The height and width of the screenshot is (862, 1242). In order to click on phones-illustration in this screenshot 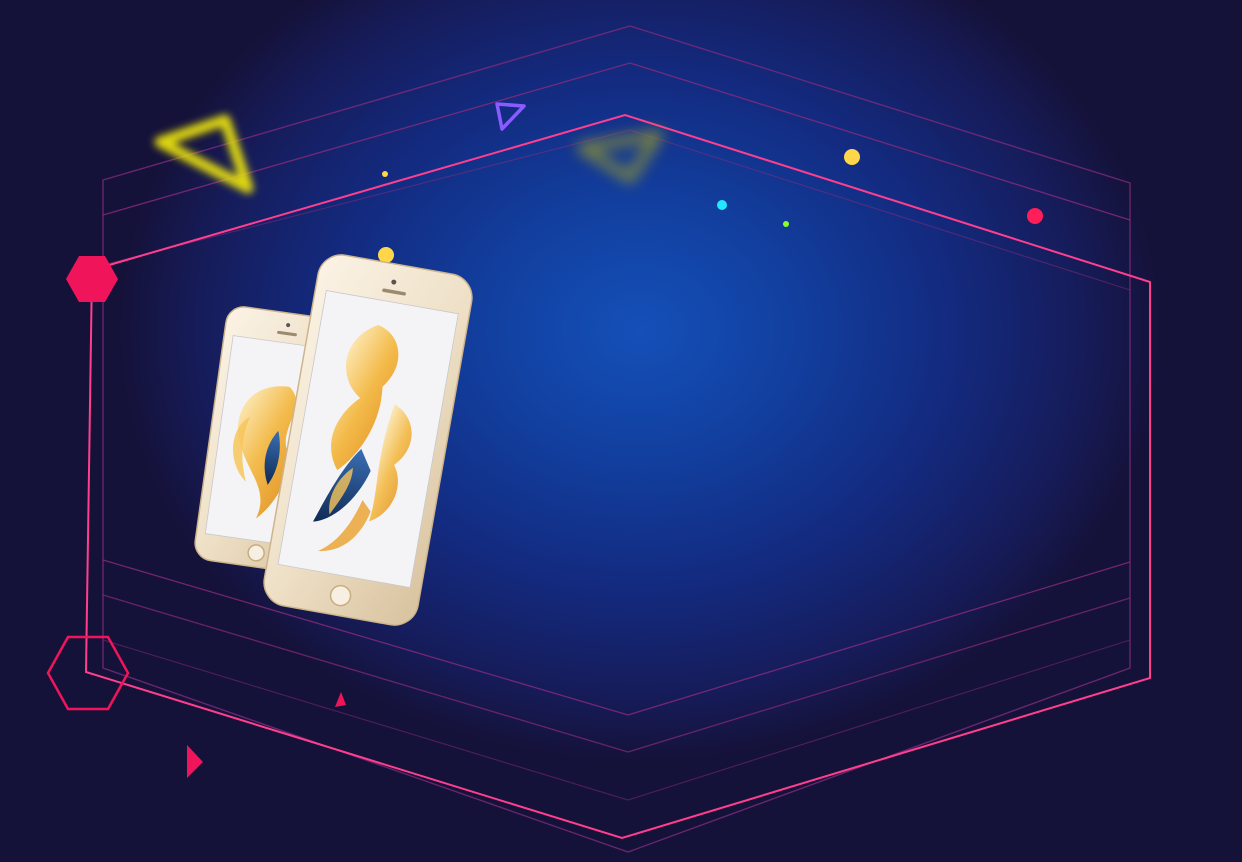, I will do `click(333, 440)`.